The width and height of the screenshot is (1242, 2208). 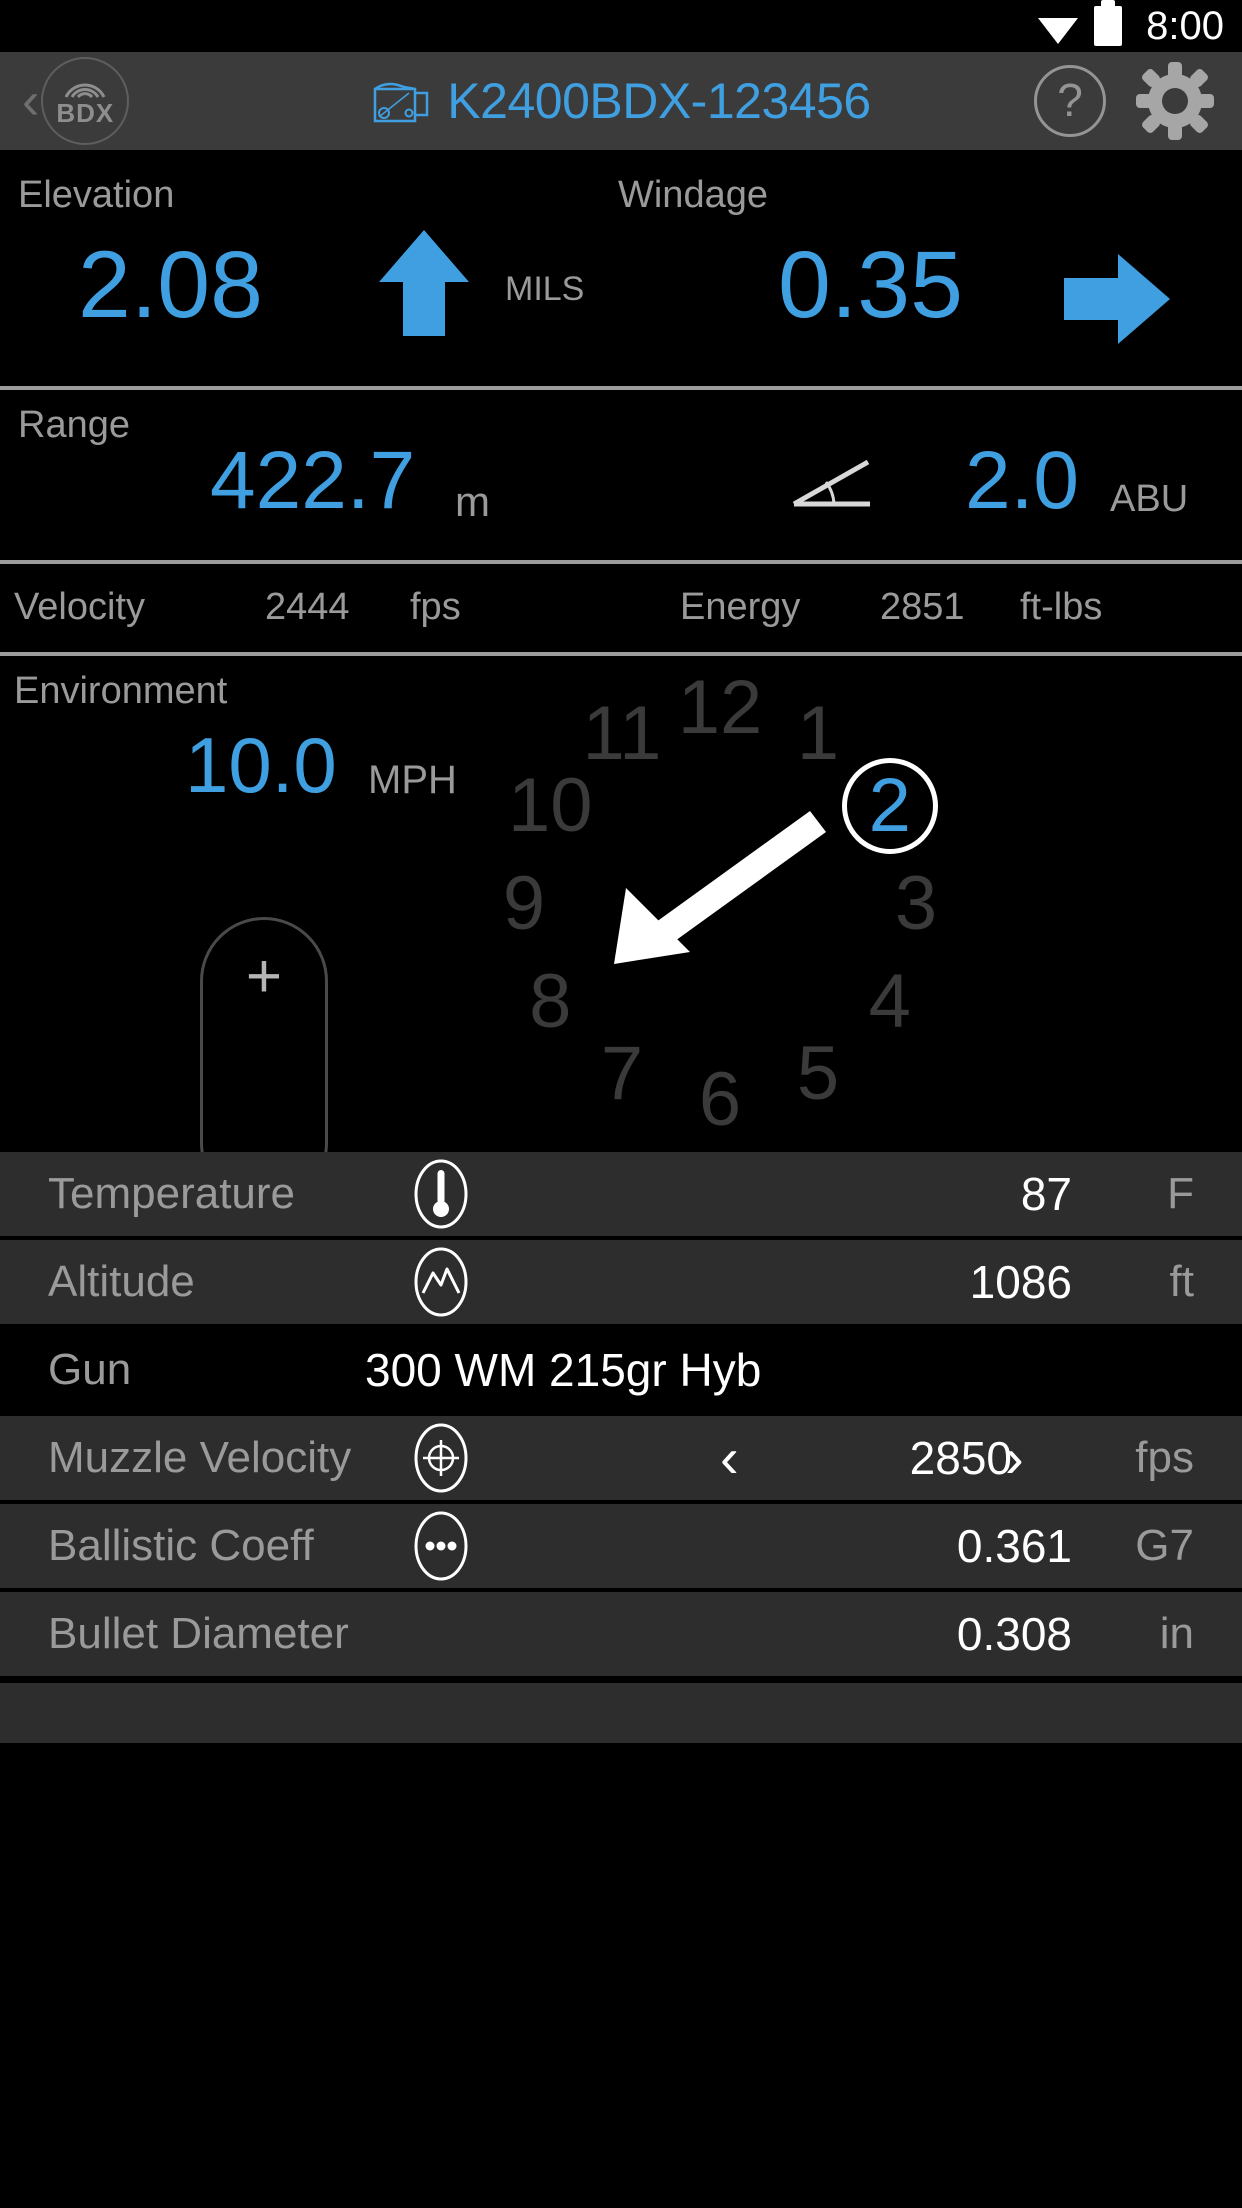 I want to click on wind-clock-hour-5: 5, so click(x=818, y=1073).